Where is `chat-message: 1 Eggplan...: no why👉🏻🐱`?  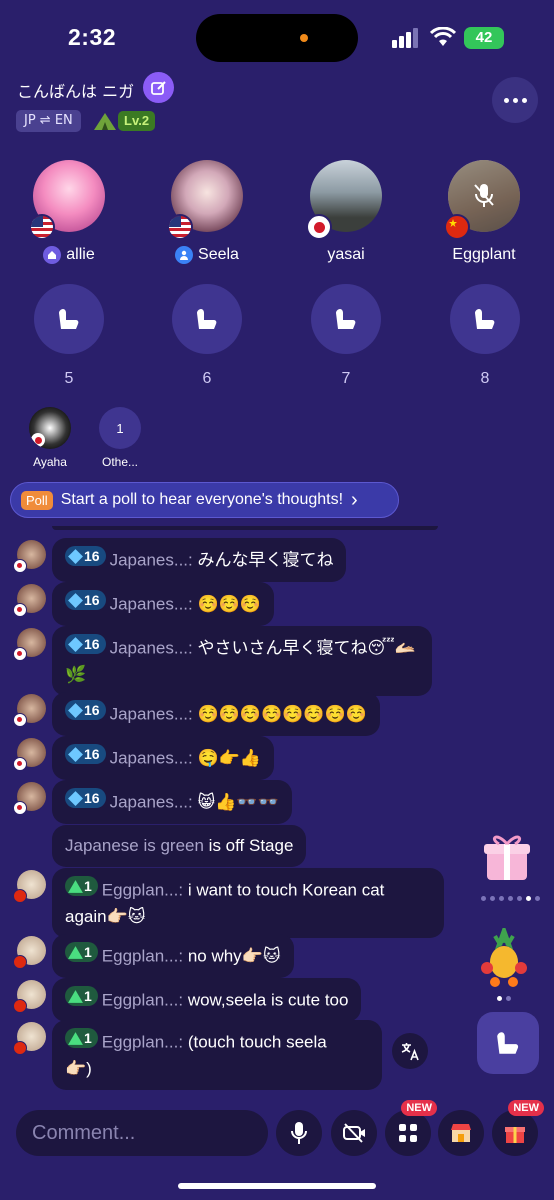
chat-message: 1 Eggplan...: no why👉🏻🐱 is located at coordinates (173, 956).